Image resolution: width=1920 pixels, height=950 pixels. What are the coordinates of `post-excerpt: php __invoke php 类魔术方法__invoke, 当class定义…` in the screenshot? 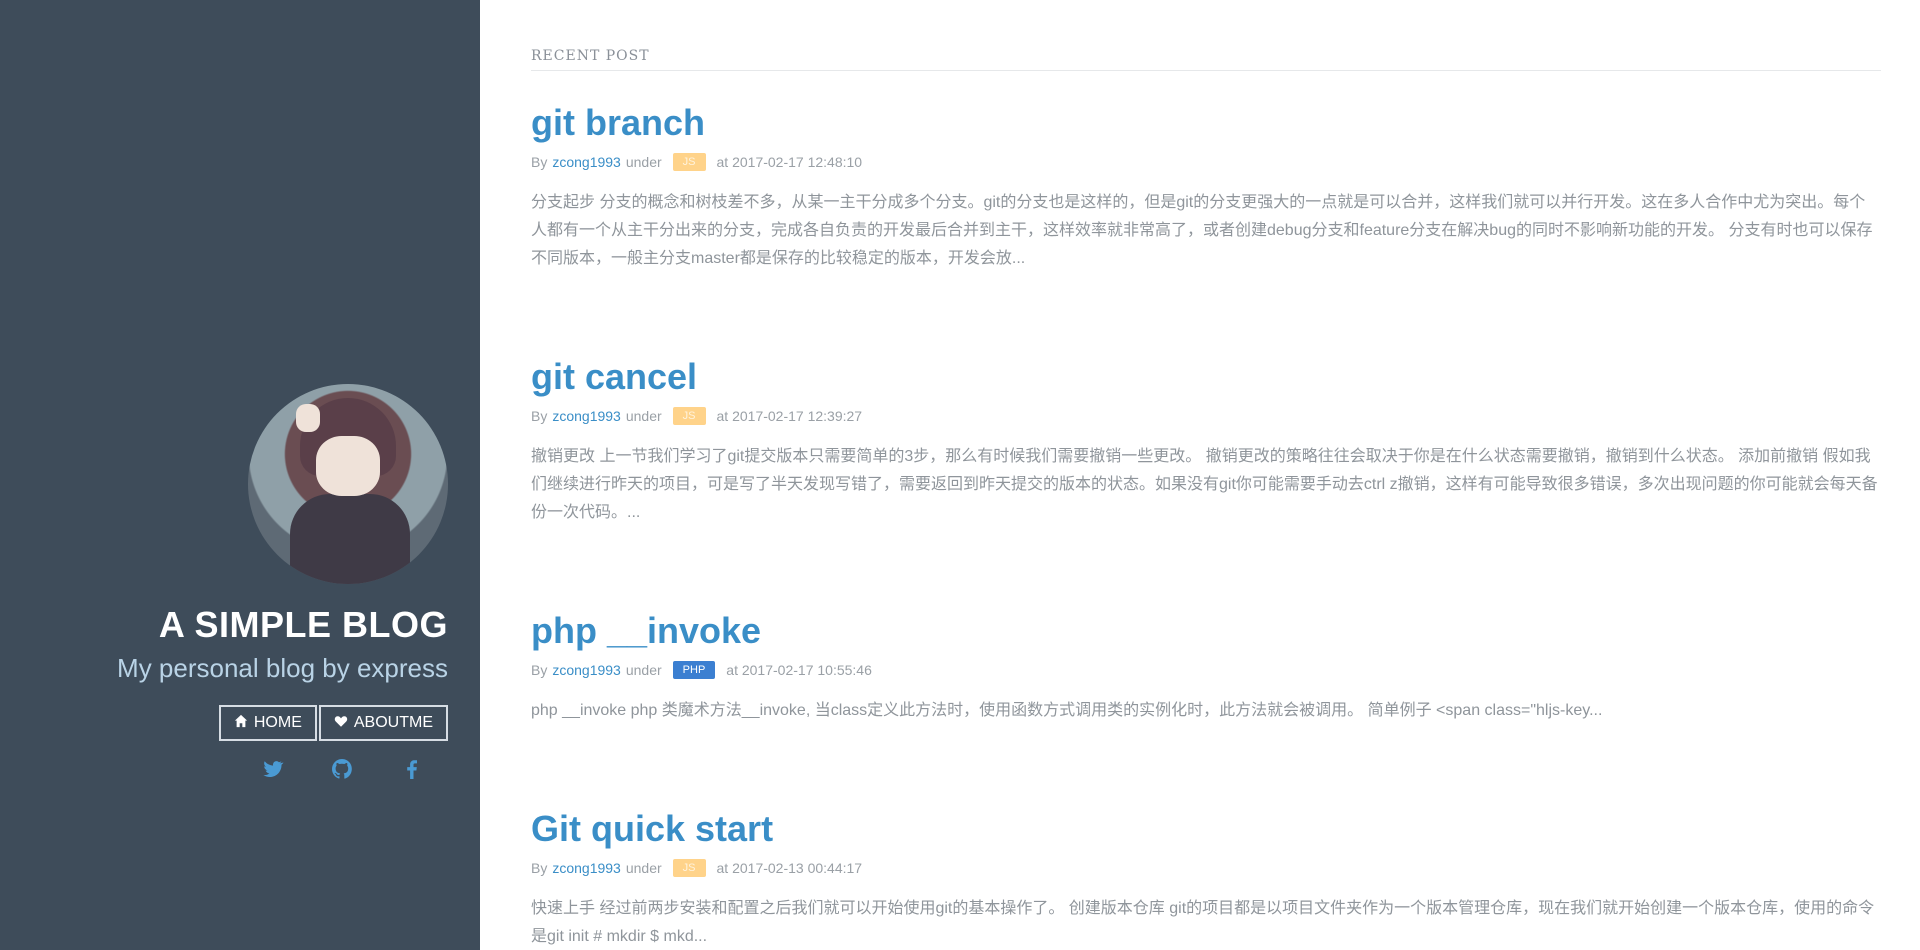 It's located at (1067, 710).